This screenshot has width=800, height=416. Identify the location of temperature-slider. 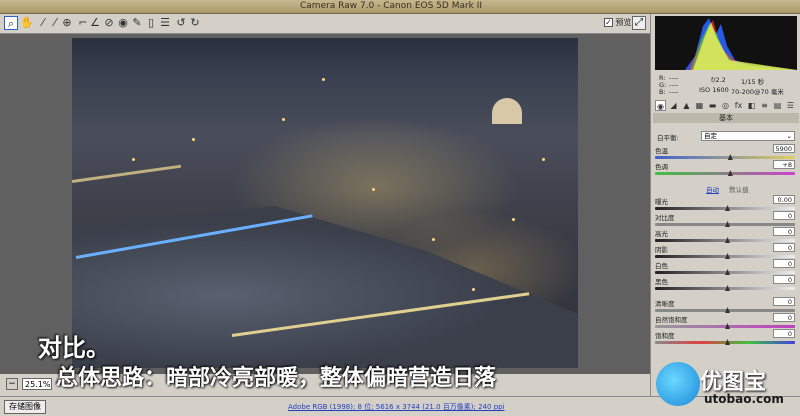
(725, 157).